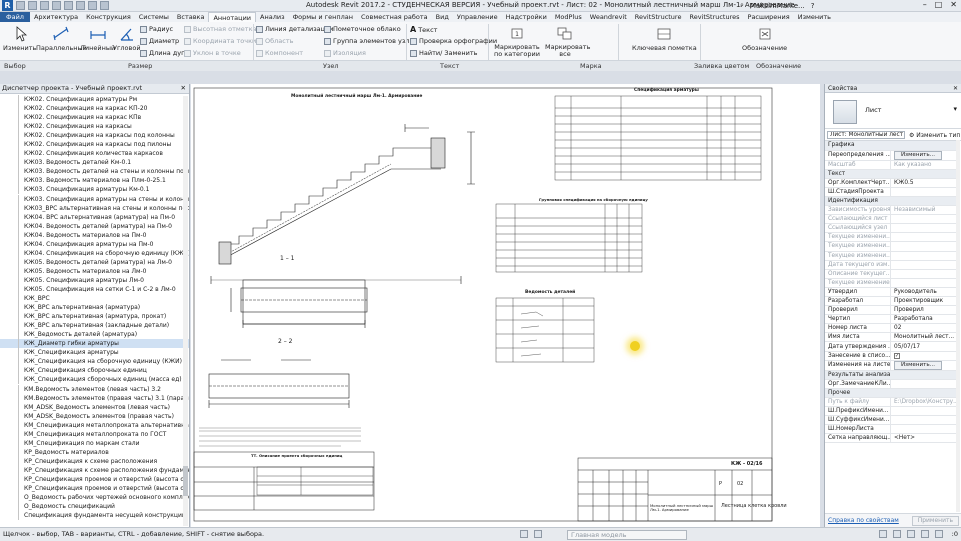 This screenshot has height=541, width=961. What do you see at coordinates (958, 326) in the screenshot?
I see `properties-scrollbar` at bounding box center [958, 326].